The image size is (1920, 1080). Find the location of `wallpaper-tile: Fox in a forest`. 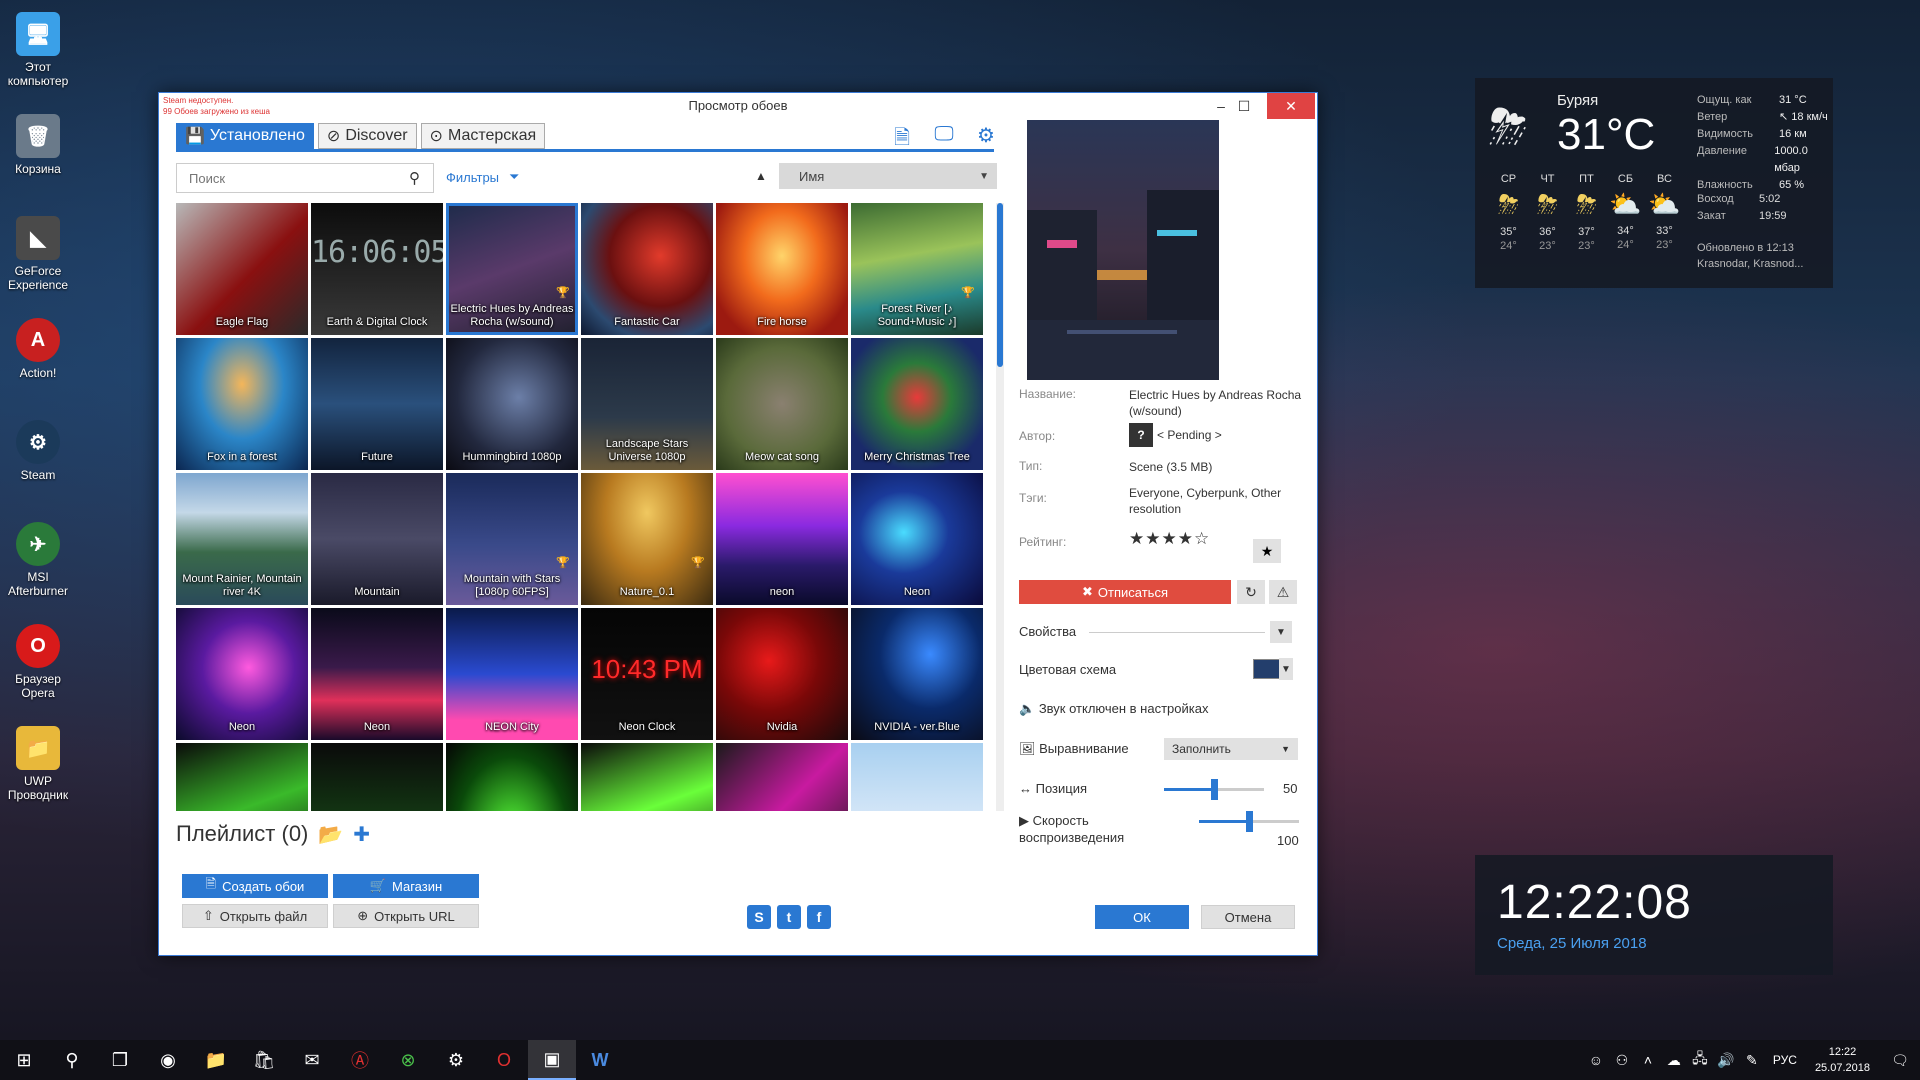

wallpaper-tile: Fox in a forest is located at coordinates (242, 404).